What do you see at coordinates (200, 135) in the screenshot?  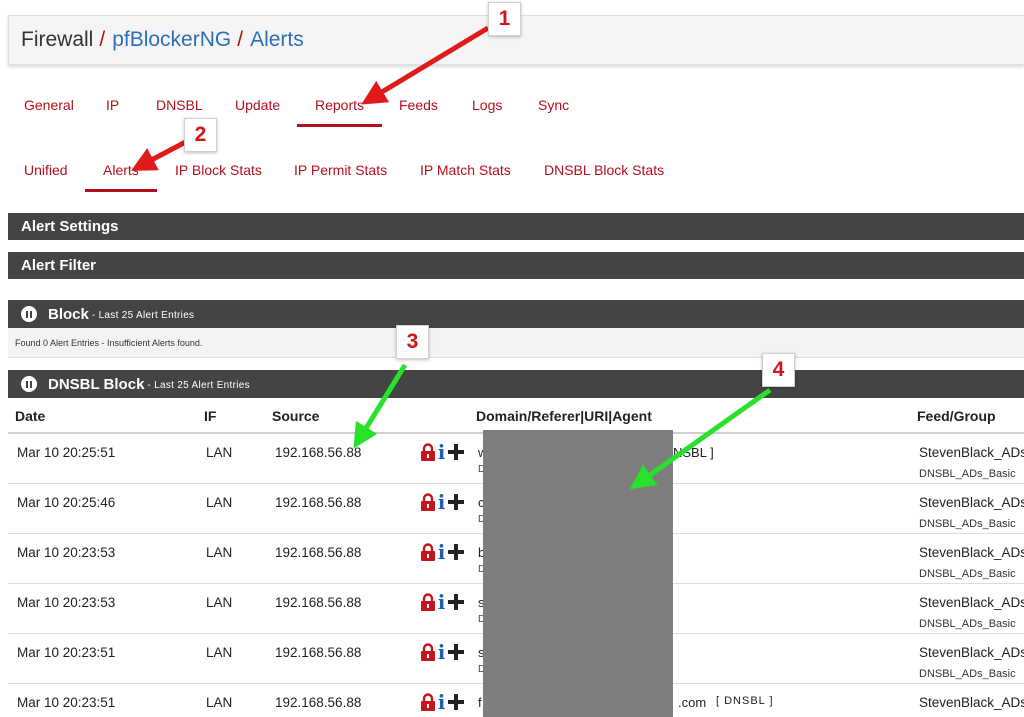 I see `callout-2: 2` at bounding box center [200, 135].